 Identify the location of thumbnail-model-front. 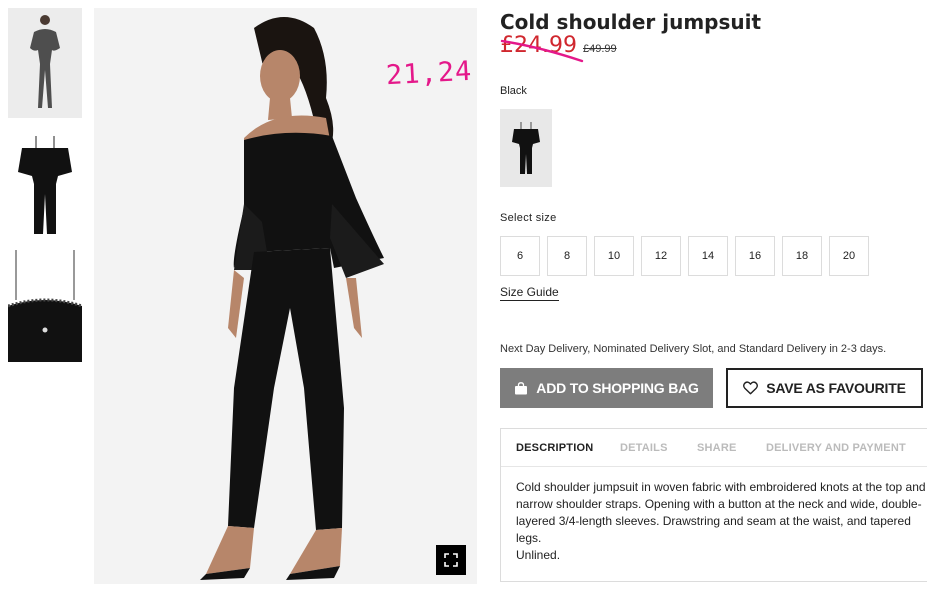
(45, 63).